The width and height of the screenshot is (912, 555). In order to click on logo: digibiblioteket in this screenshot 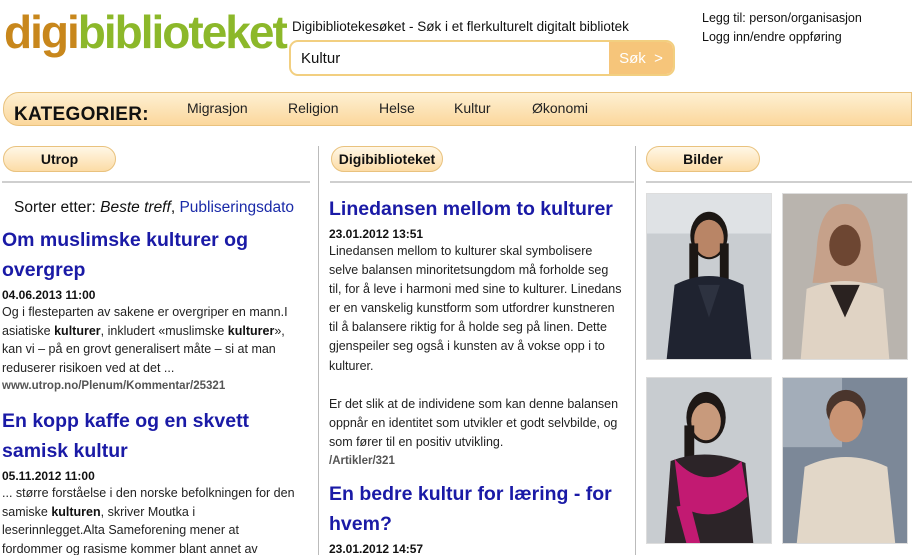, I will do `click(146, 32)`.